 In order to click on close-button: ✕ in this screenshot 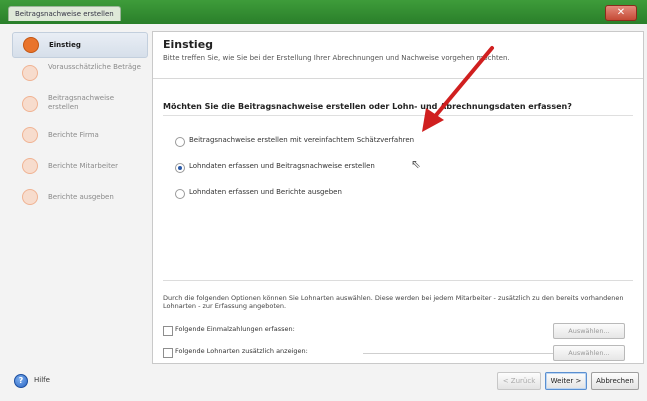, I will do `click(621, 13)`.